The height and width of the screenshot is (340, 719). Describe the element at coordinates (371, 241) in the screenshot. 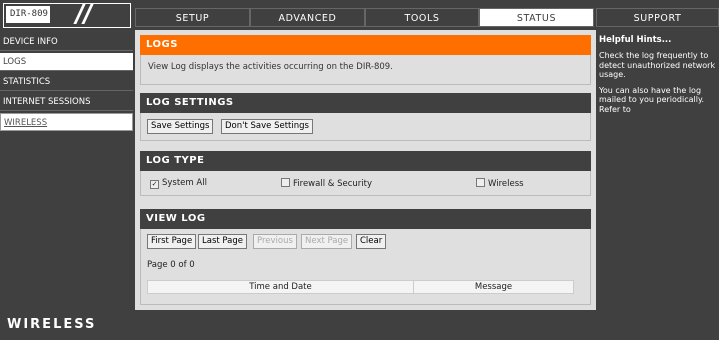

I see `clear-button: Clear` at that location.